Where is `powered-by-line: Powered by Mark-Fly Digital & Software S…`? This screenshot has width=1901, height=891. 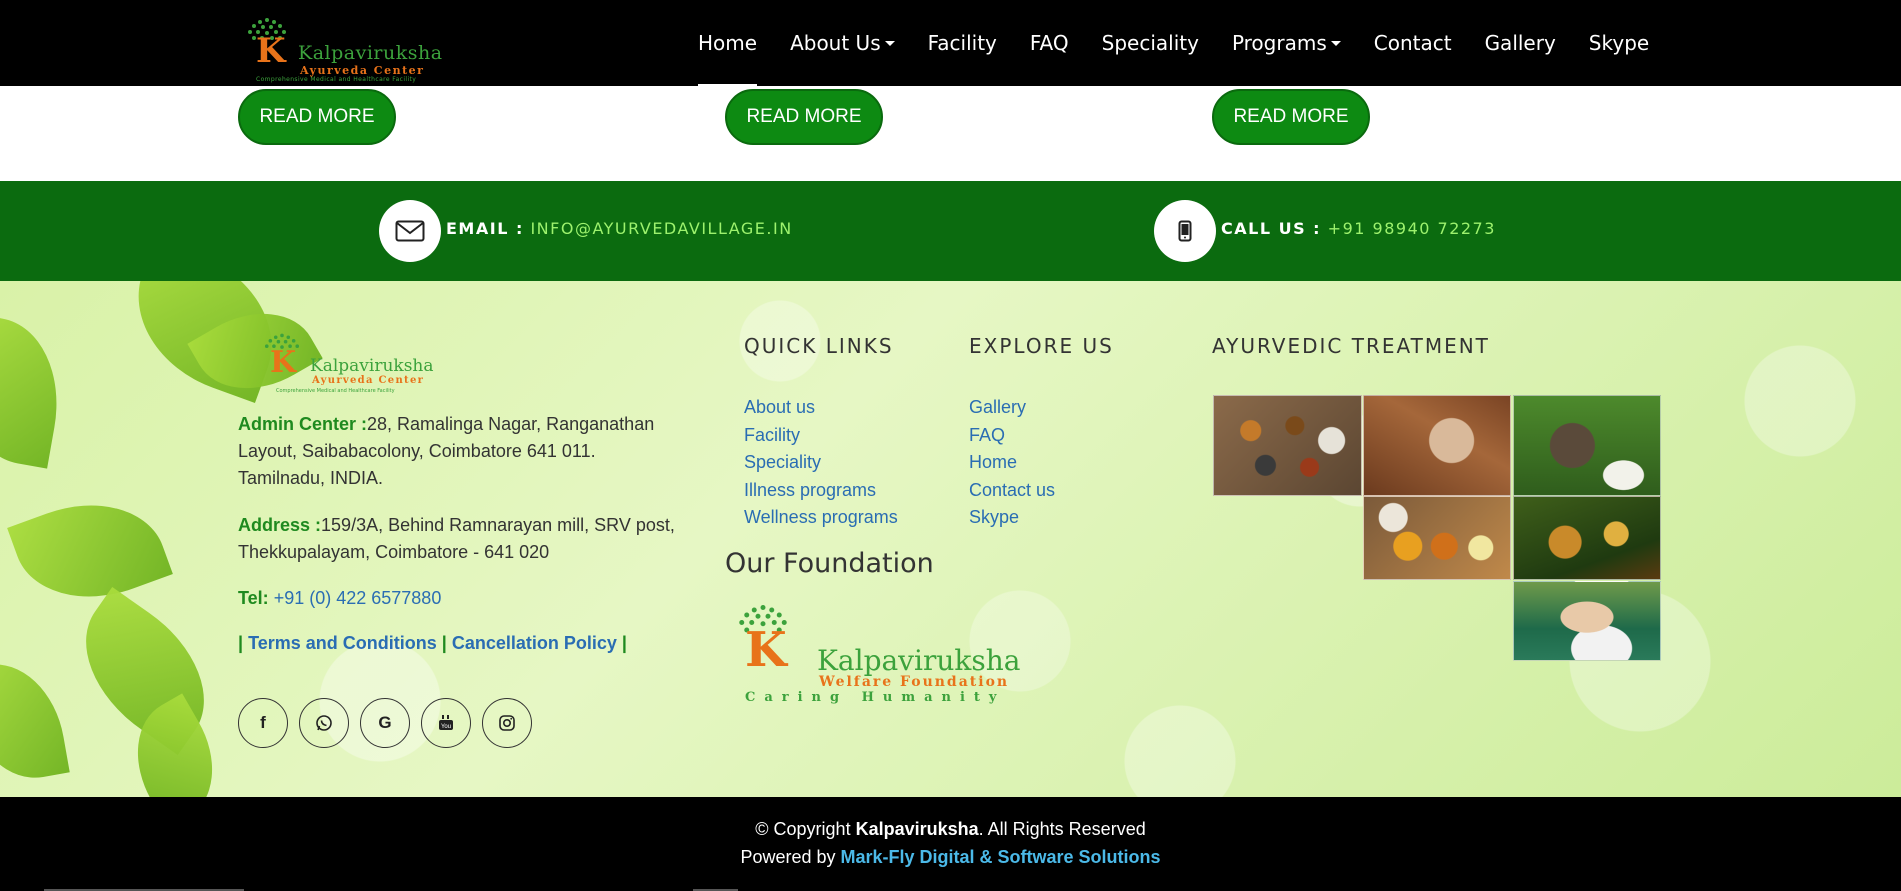
powered-by-line: Powered by Mark-Fly Digital & Software S… is located at coordinates (950, 857).